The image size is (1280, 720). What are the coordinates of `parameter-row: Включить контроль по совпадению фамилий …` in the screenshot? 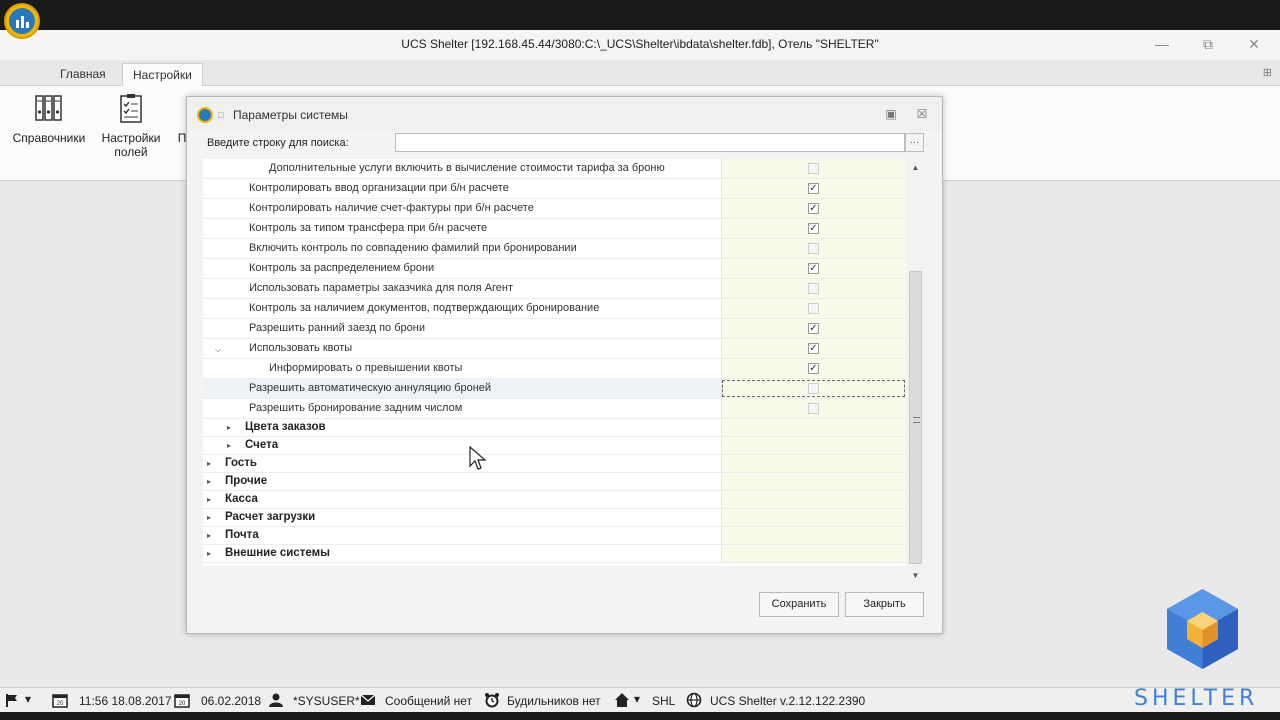 It's located at (554, 249).